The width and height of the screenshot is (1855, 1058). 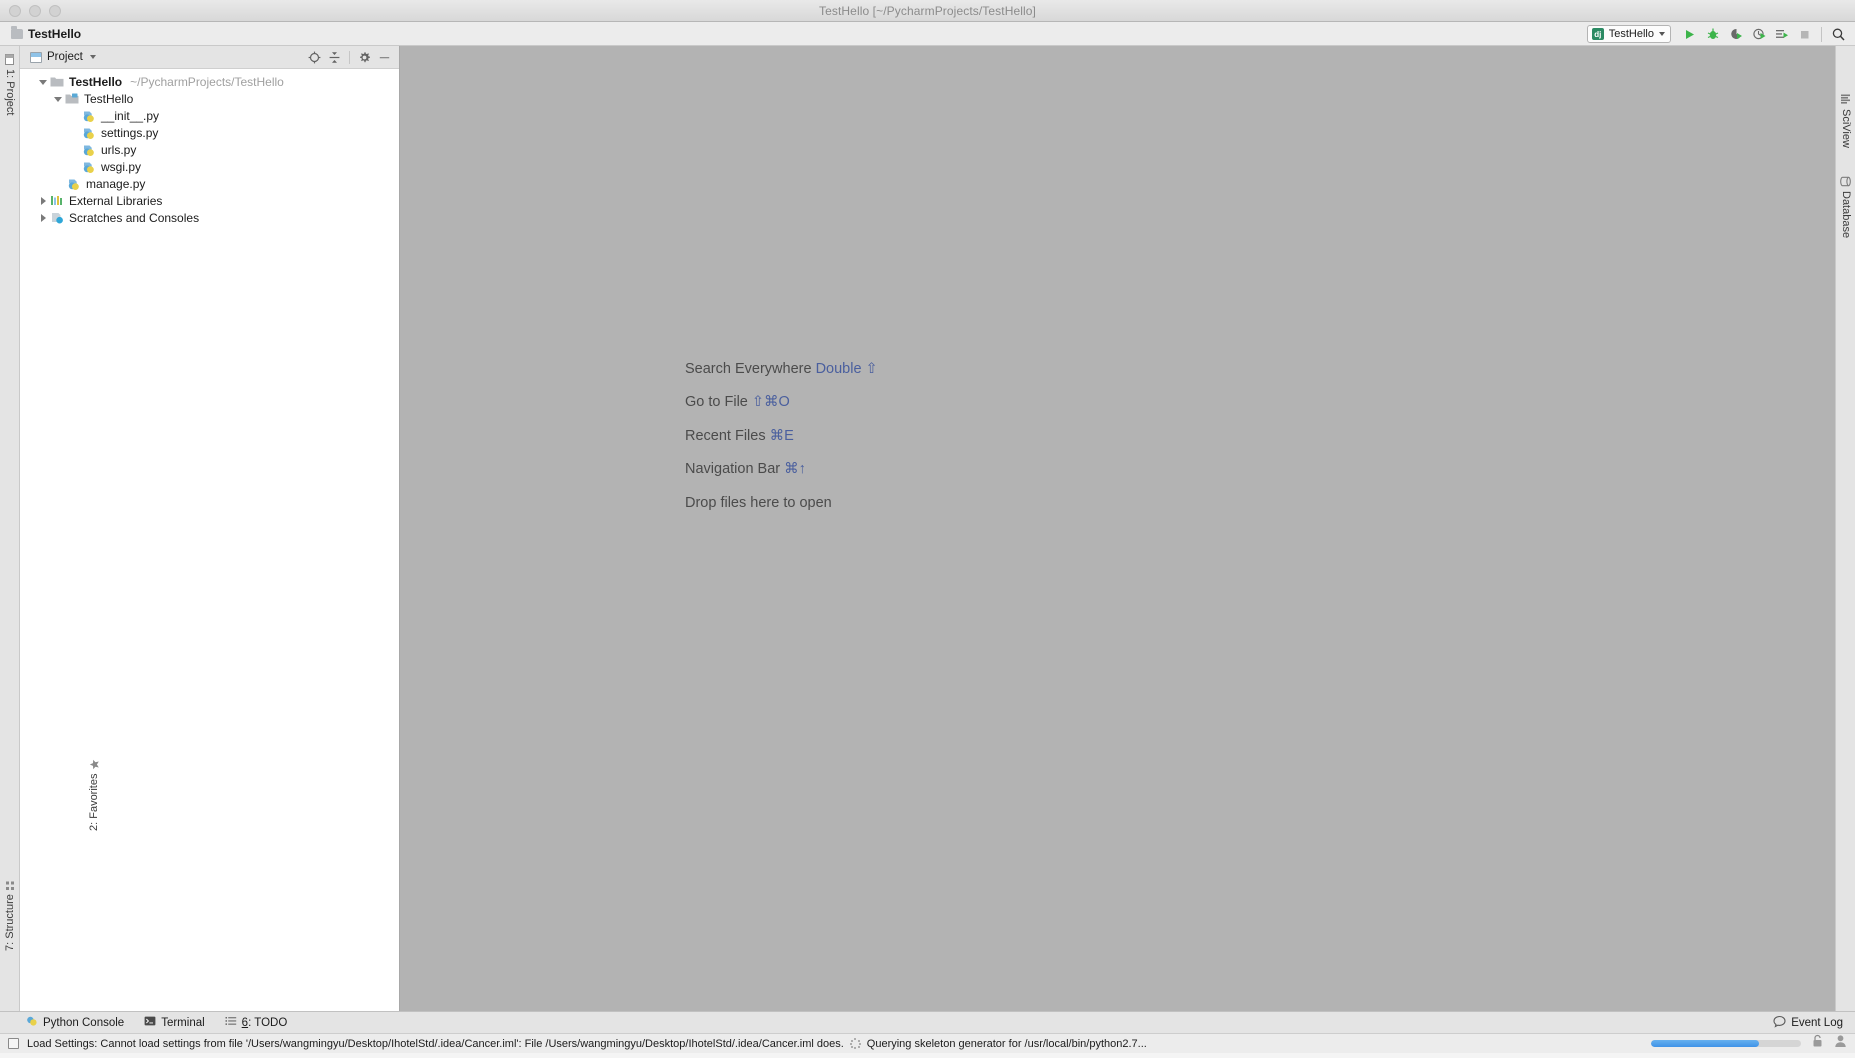 I want to click on bottom-tab-terminal-label: Terminal, so click(x=183, y=1022).